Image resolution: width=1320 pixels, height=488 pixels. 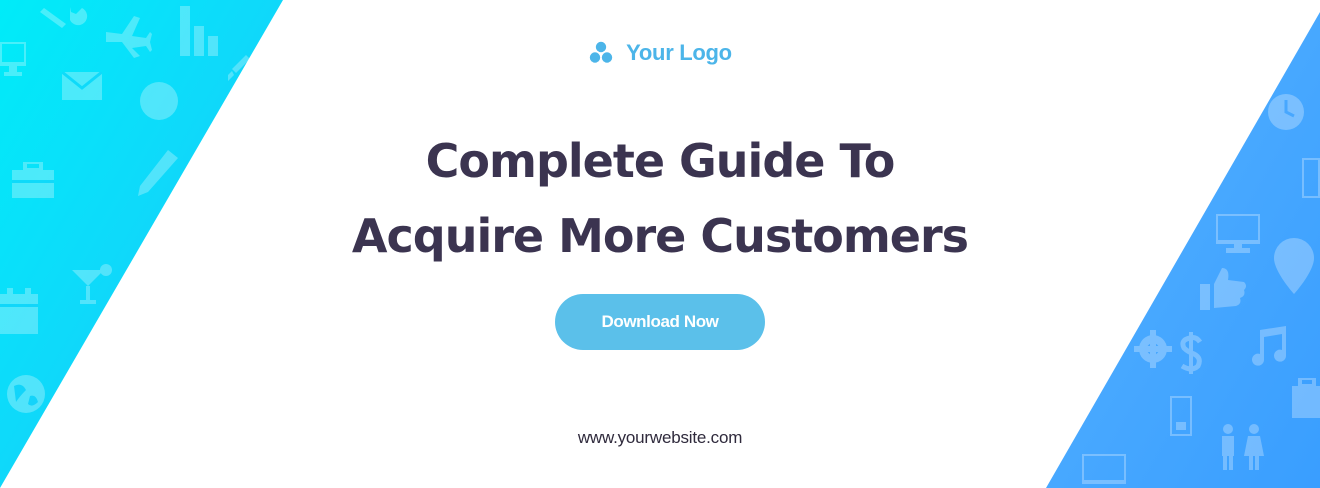 What do you see at coordinates (660, 161) in the screenshot?
I see `title-line-1: Complete Guide To` at bounding box center [660, 161].